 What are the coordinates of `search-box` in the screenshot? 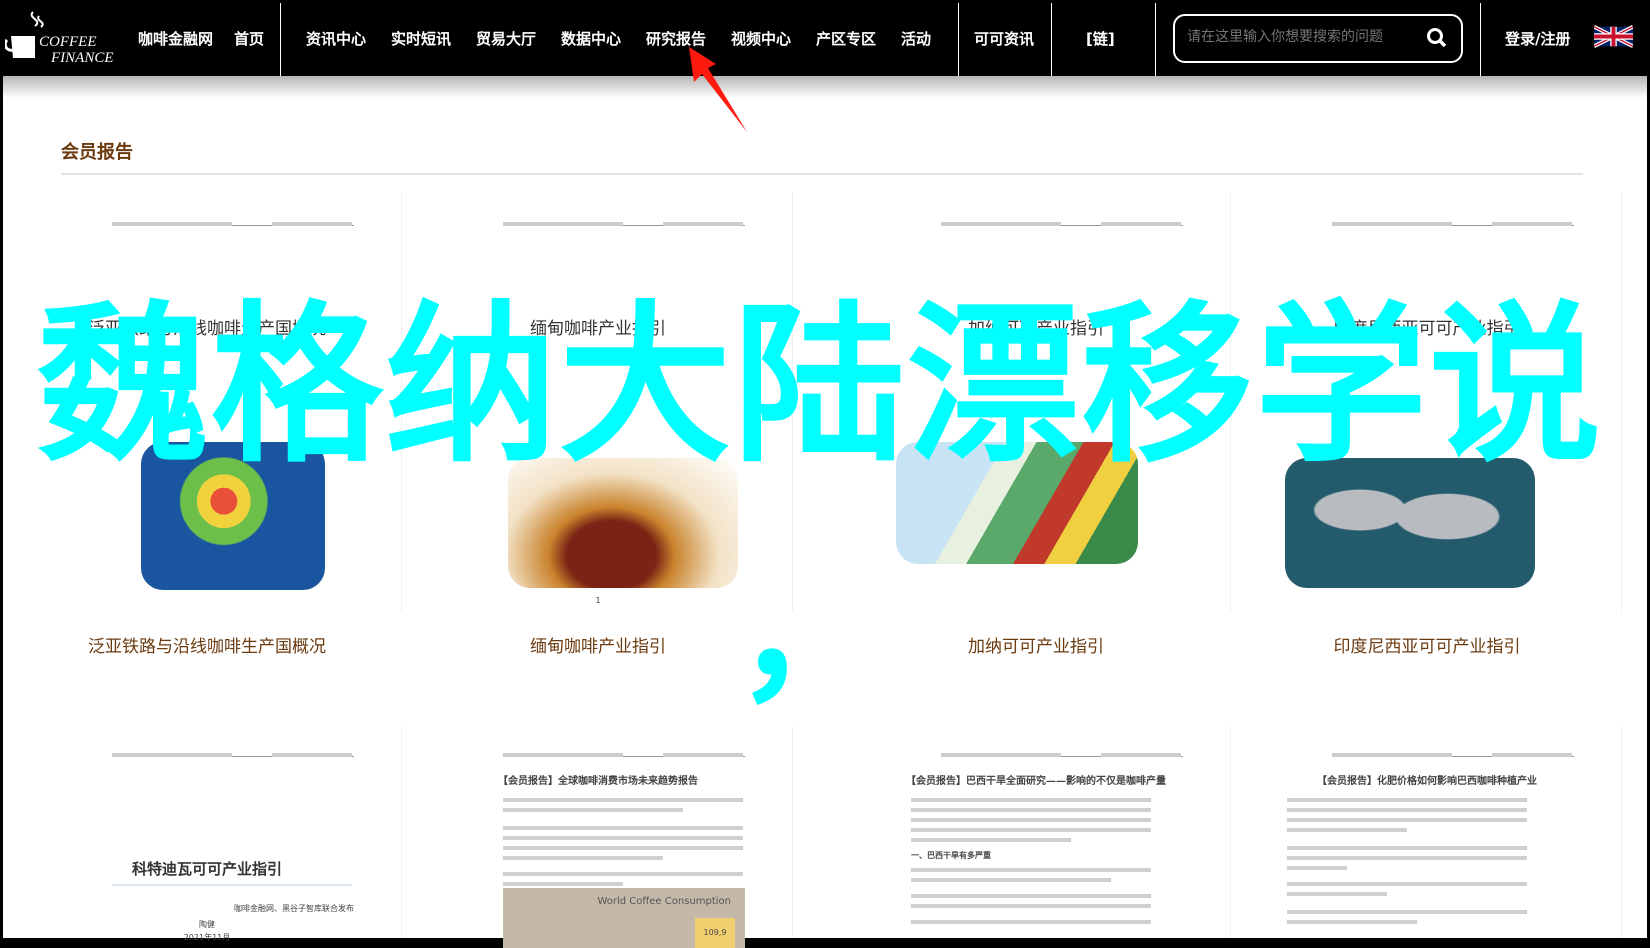 It's located at (1318, 38).